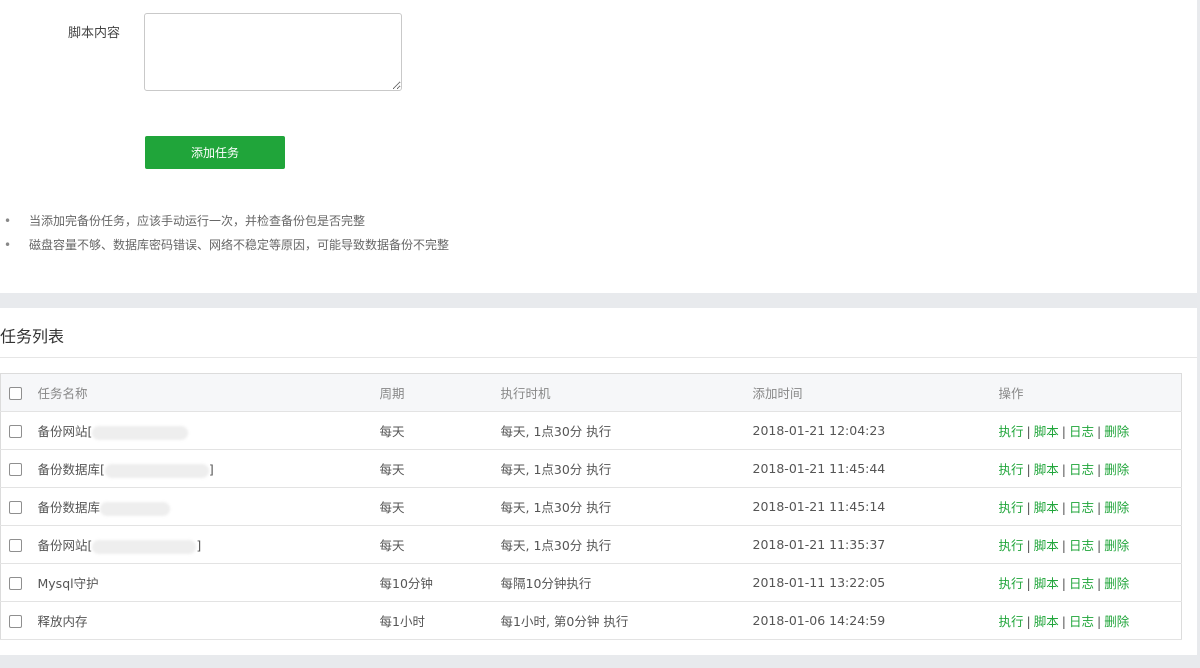 The width and height of the screenshot is (1200, 668). Describe the element at coordinates (94, 33) in the screenshot. I see `script-content-label: 脚本内容` at that location.